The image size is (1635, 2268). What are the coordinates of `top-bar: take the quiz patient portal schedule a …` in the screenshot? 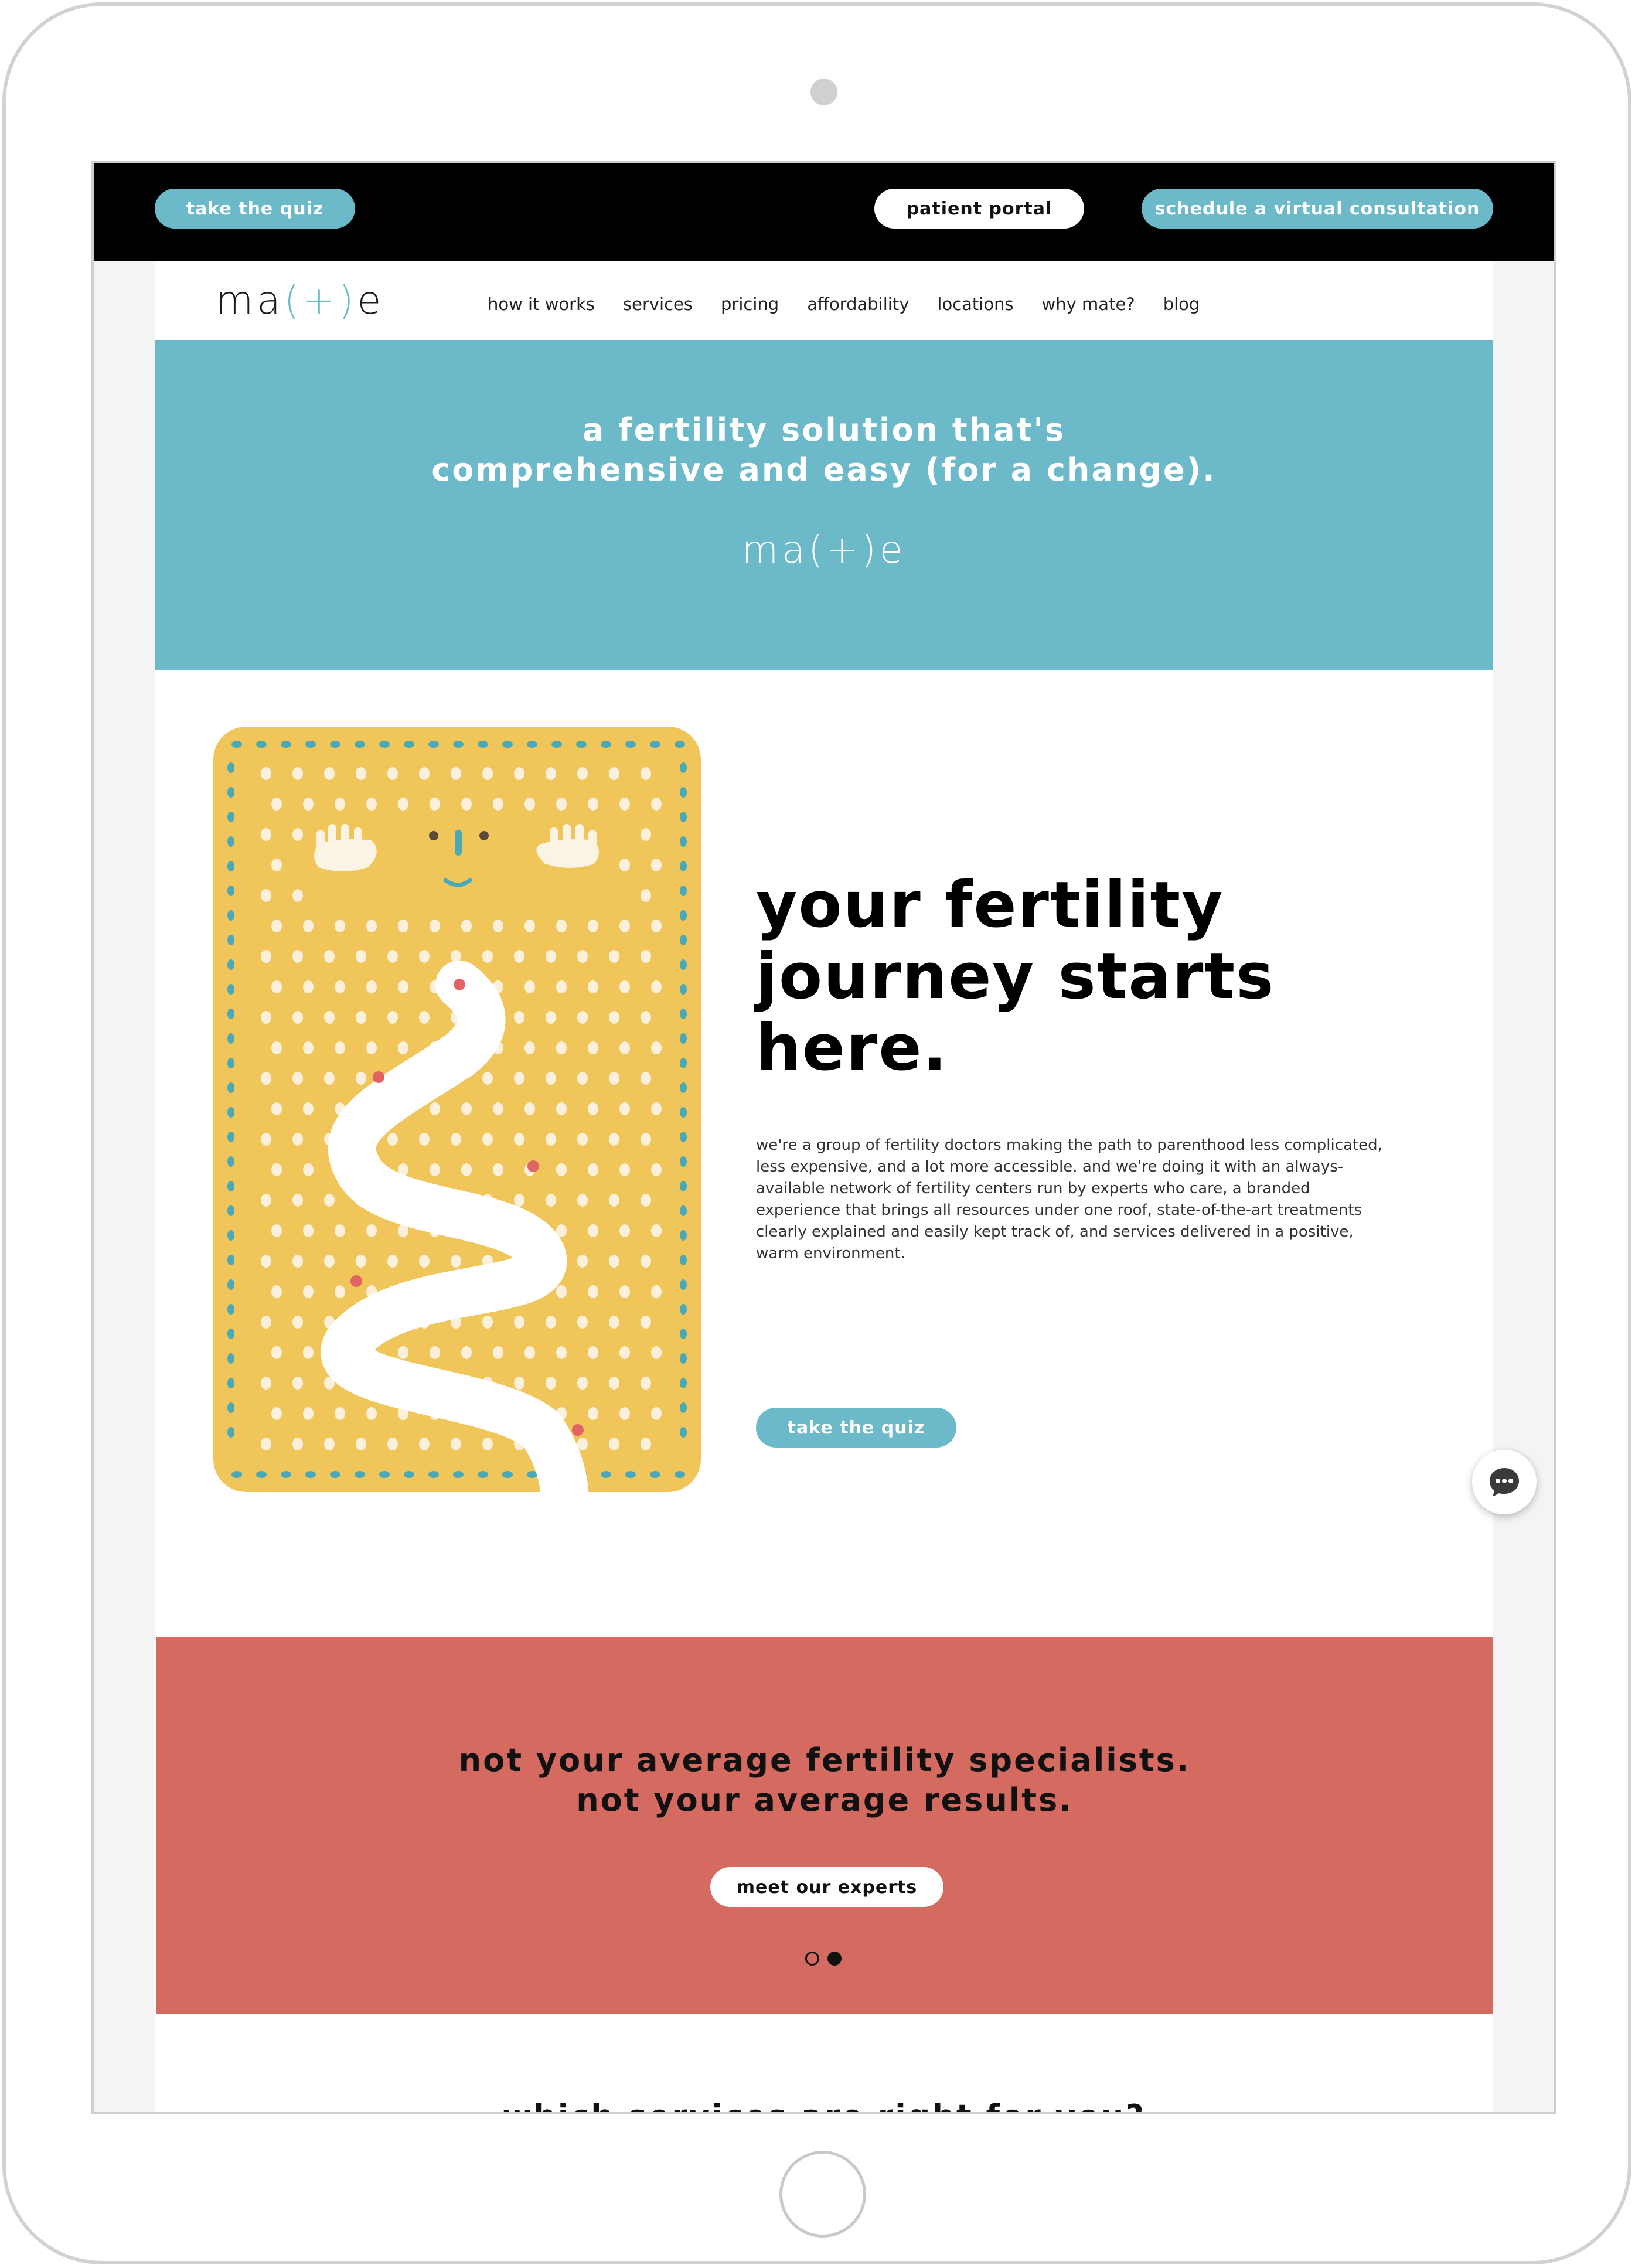 It's located at (824, 212).